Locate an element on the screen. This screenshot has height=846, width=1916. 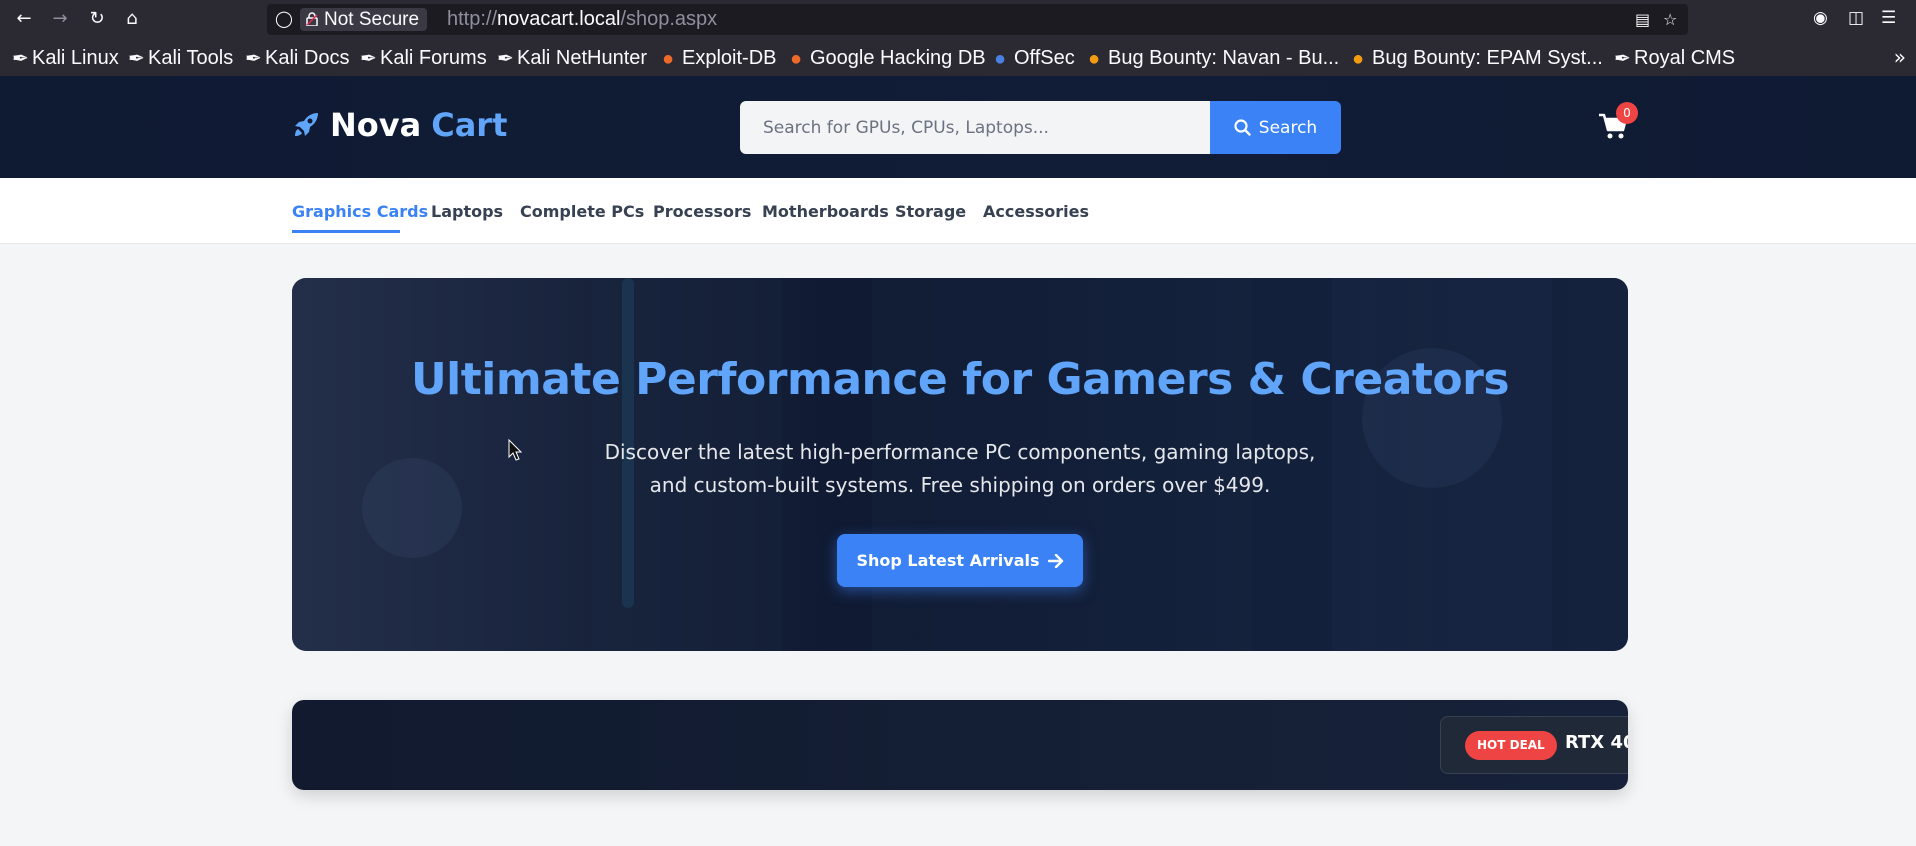
bookmark-label: Kali NetHunter is located at coordinates (582, 58).